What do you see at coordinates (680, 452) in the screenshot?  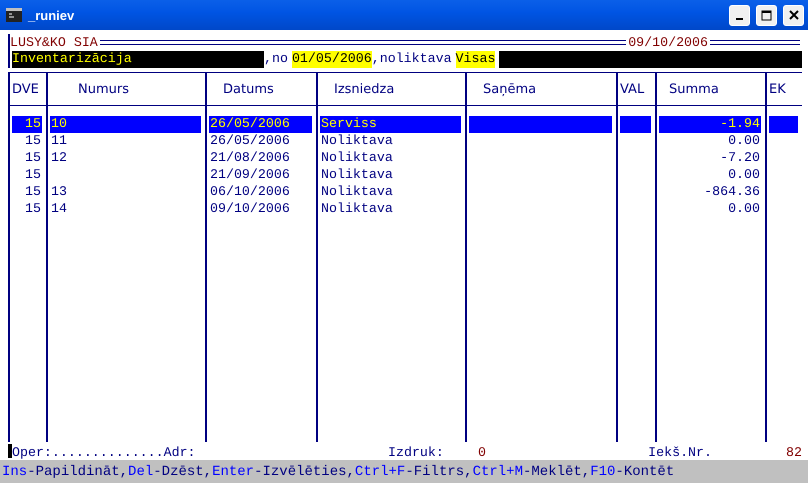 I see `internal-number-label: Iekš.Nr.` at bounding box center [680, 452].